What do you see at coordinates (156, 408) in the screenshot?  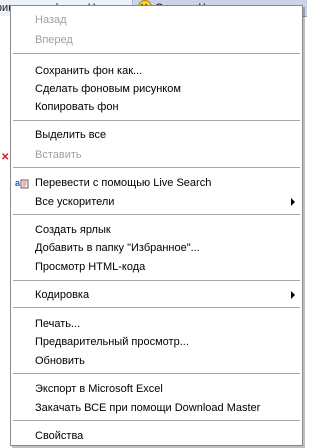 I see `menu-item-download-master: Закачать ВСЕ при помощи Download Master` at bounding box center [156, 408].